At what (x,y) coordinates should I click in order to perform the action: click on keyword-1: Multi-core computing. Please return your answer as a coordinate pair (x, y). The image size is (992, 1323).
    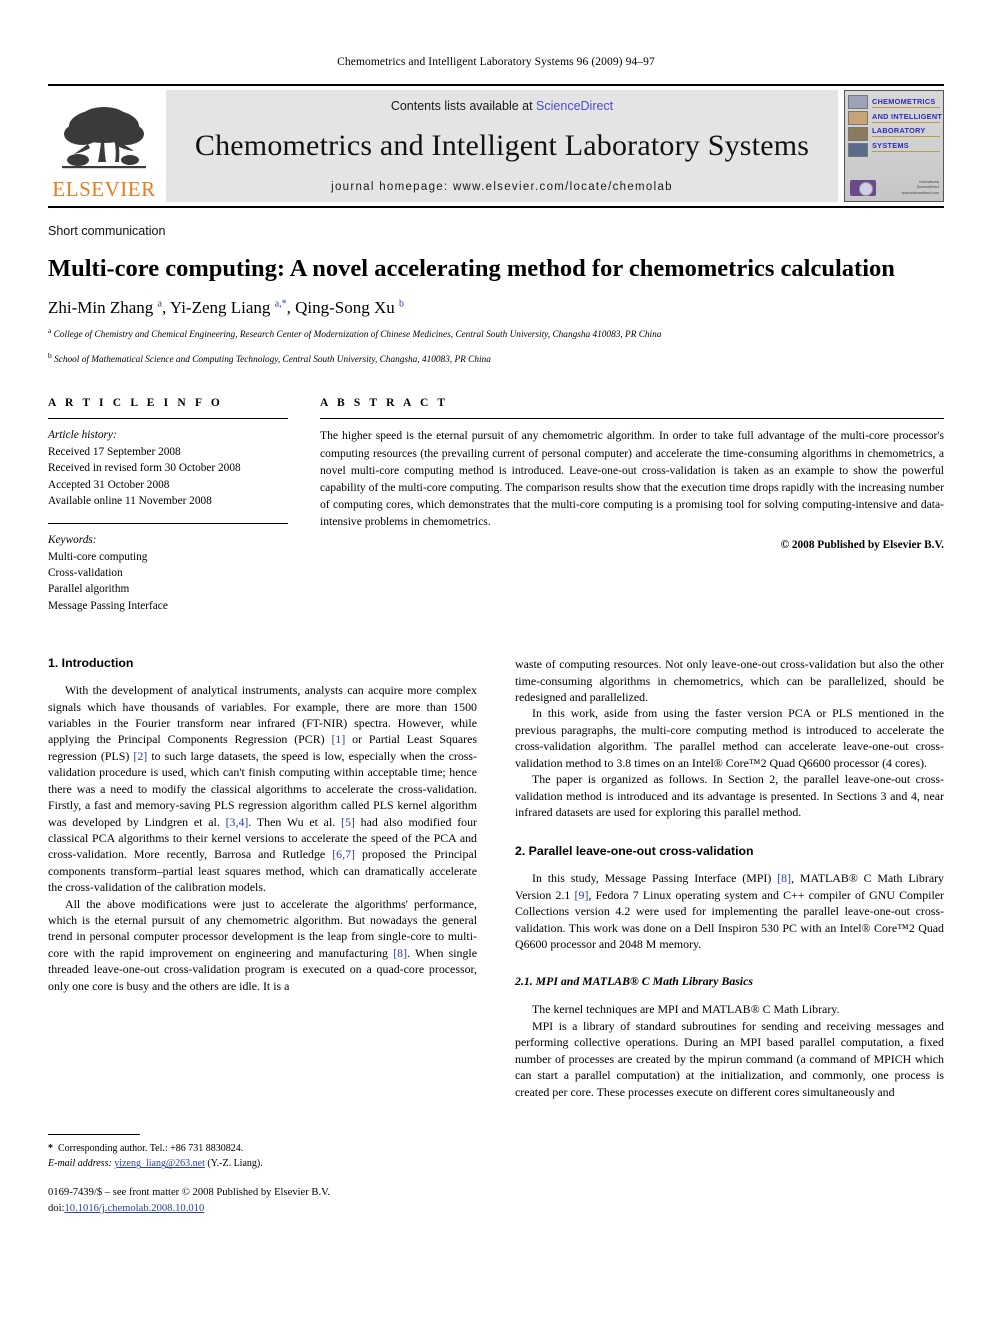
    Looking at the image, I should click on (98, 556).